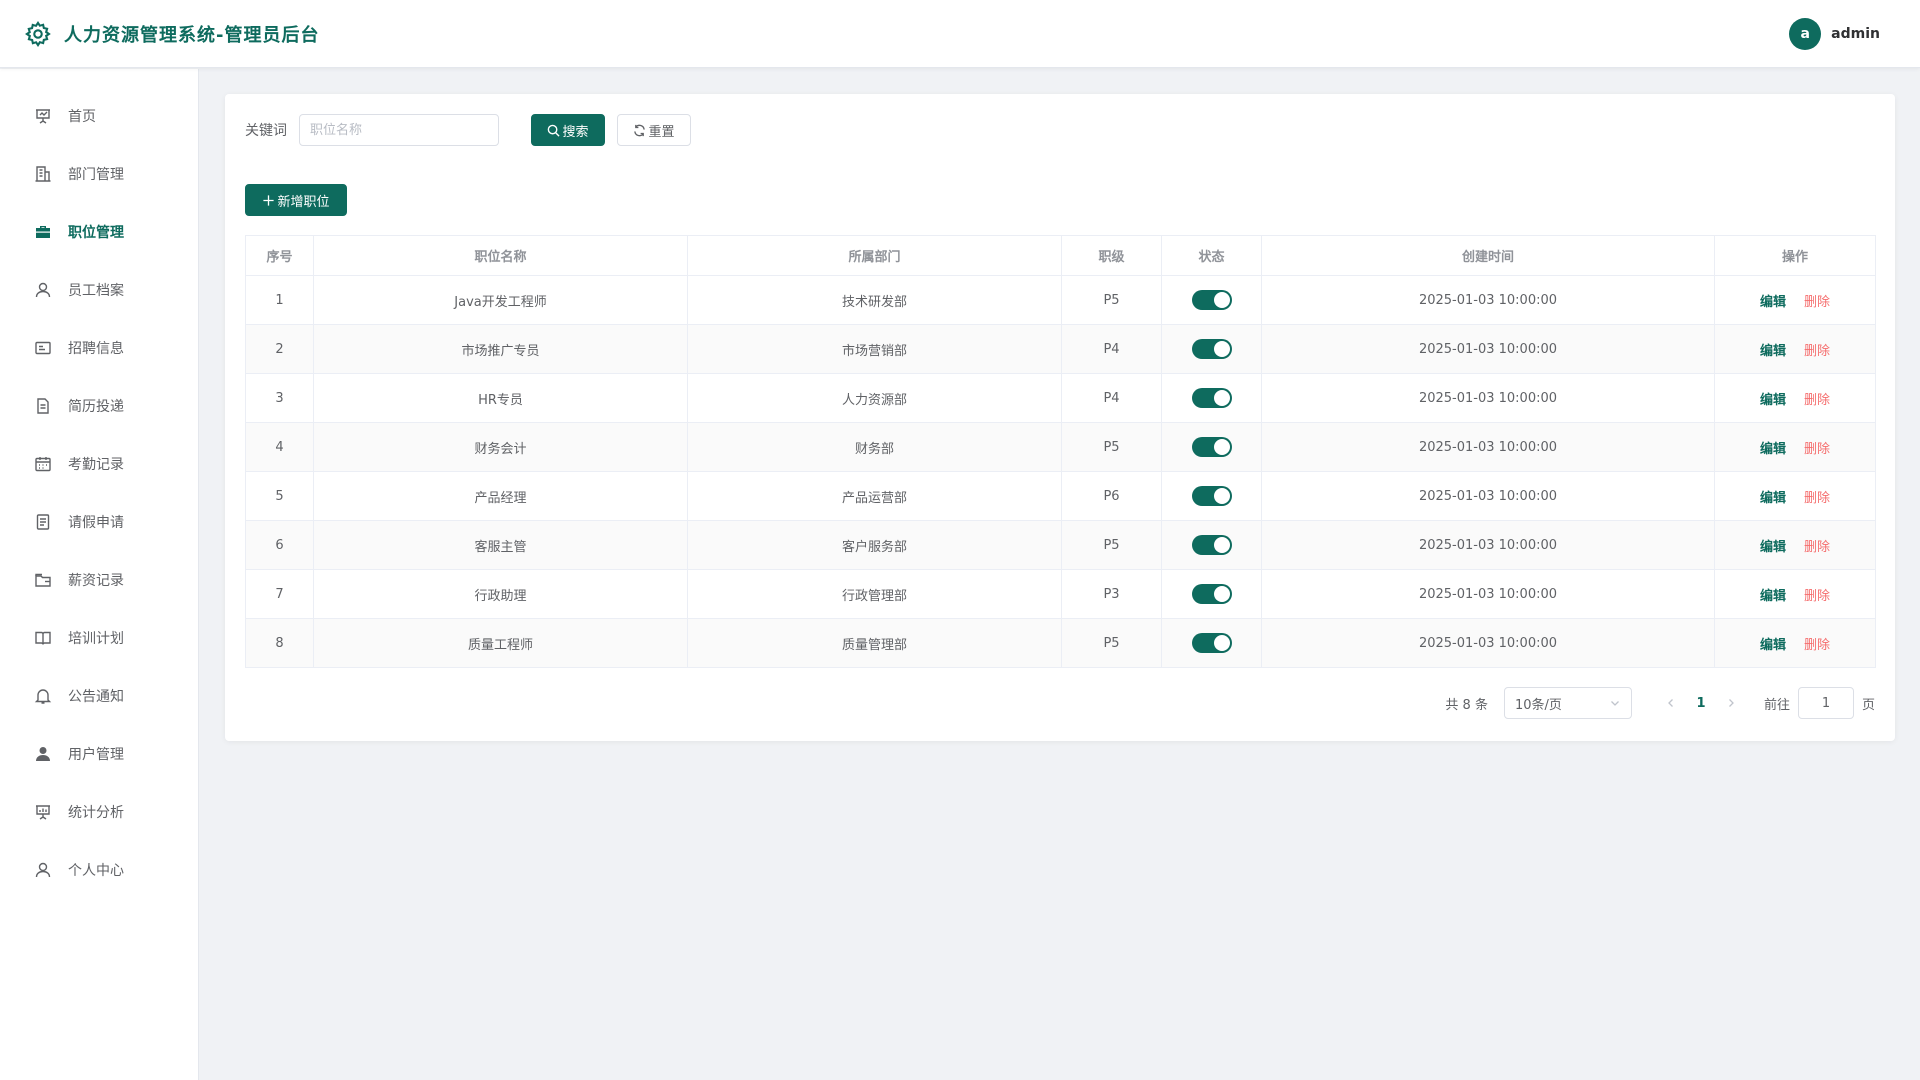  Describe the element at coordinates (279, 349) in the screenshot. I see `cell-index: 2` at that location.